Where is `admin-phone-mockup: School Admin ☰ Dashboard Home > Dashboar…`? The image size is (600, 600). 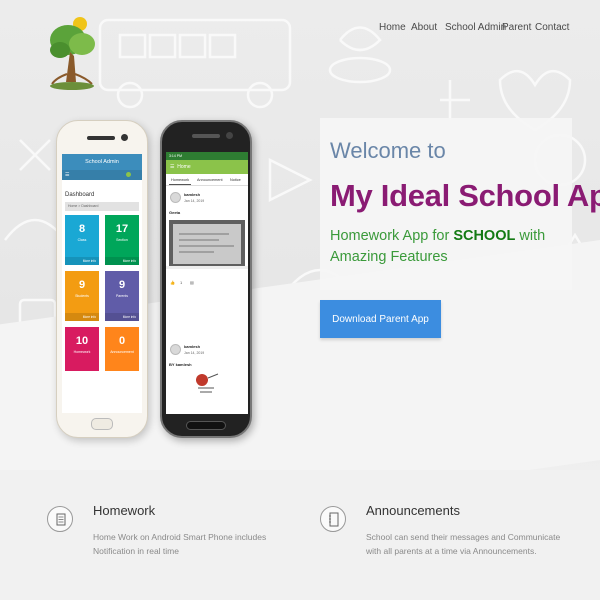 admin-phone-mockup: School Admin ☰ Dashboard Home > Dashboar… is located at coordinates (102, 279).